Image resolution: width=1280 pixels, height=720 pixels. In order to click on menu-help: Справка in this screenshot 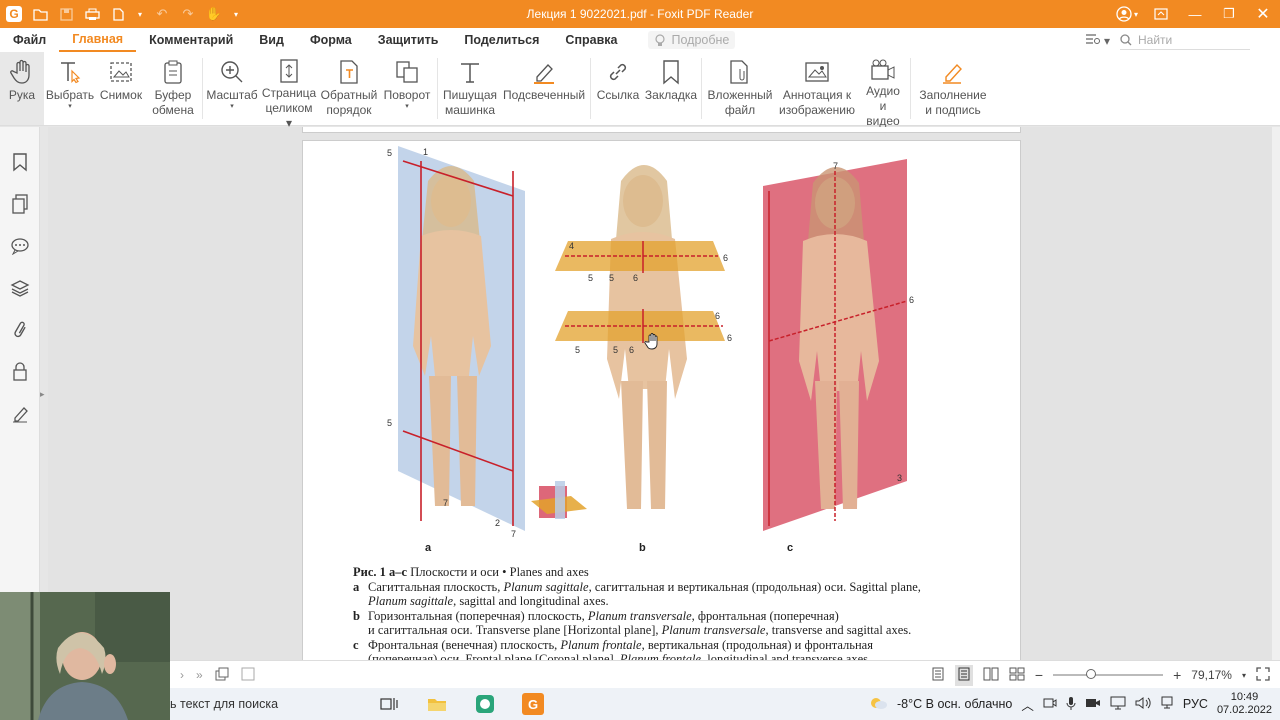, I will do `click(591, 40)`.